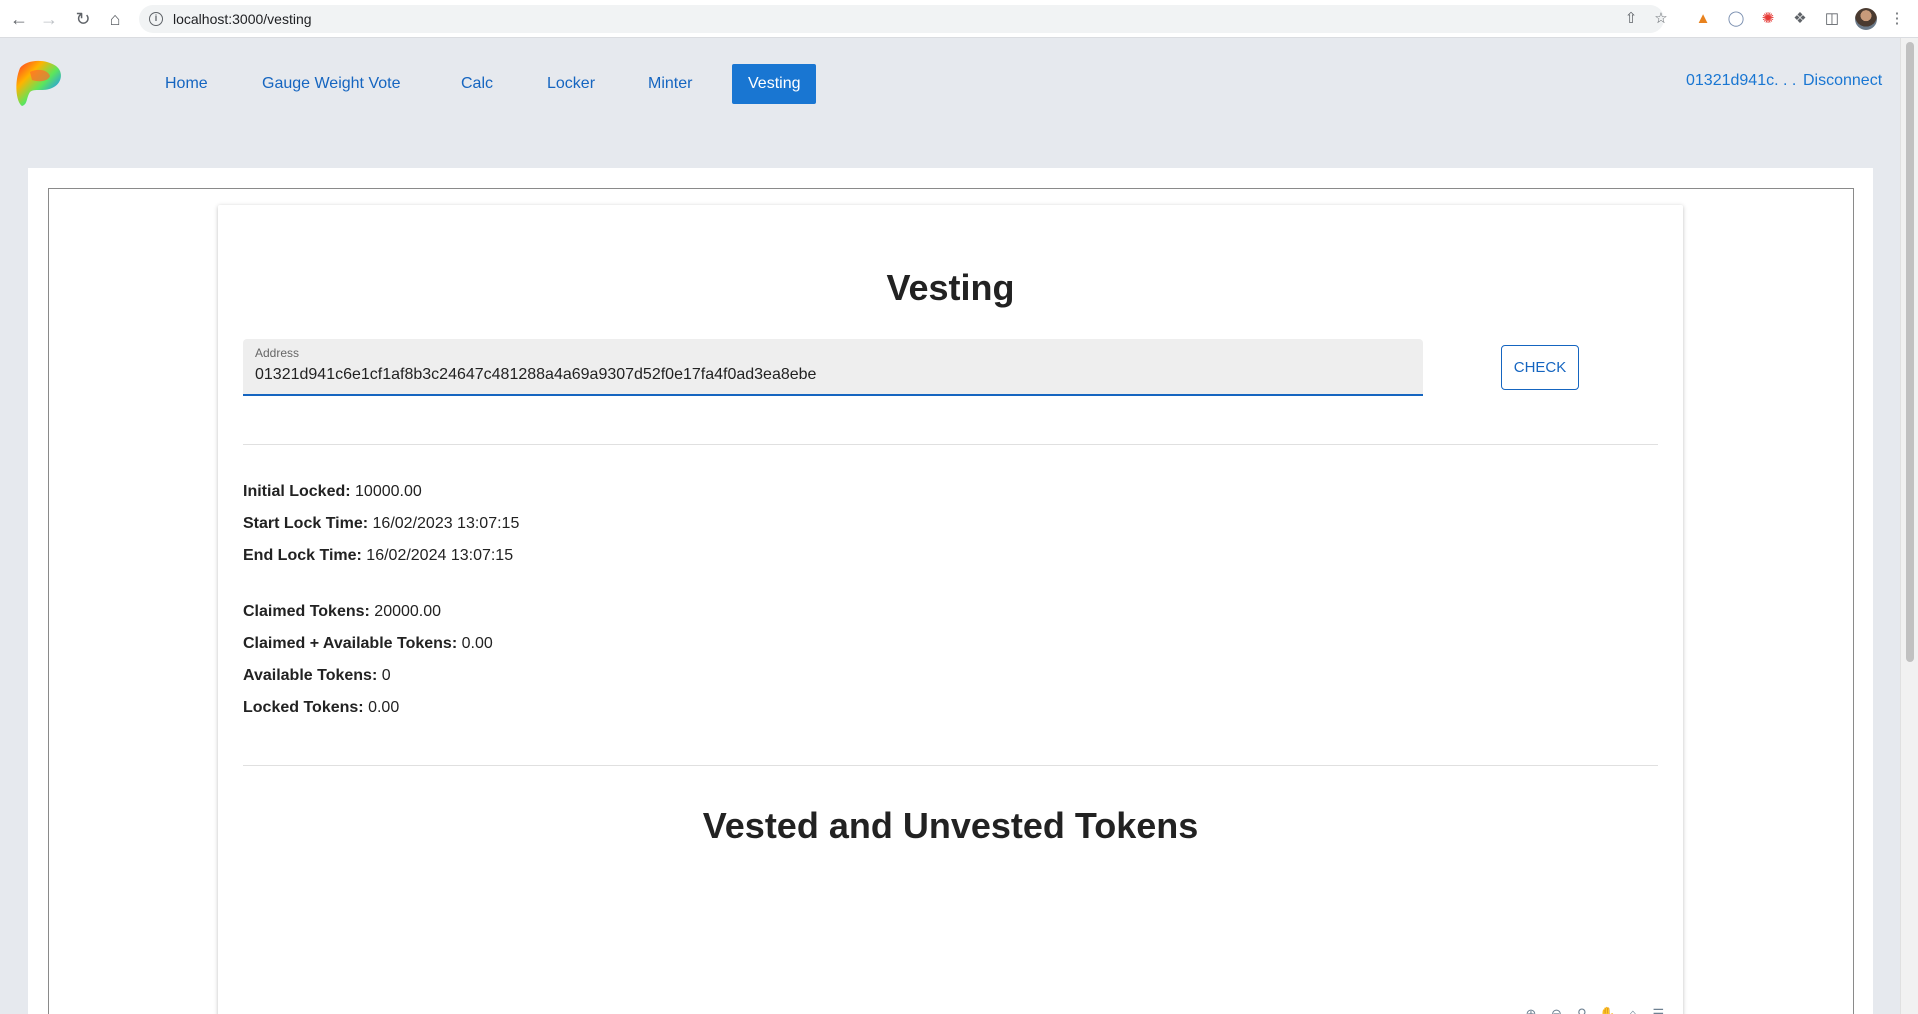 The width and height of the screenshot is (1918, 1014). What do you see at coordinates (1703, 19) in the screenshot?
I see `metamask-extension-icon: ▲` at bounding box center [1703, 19].